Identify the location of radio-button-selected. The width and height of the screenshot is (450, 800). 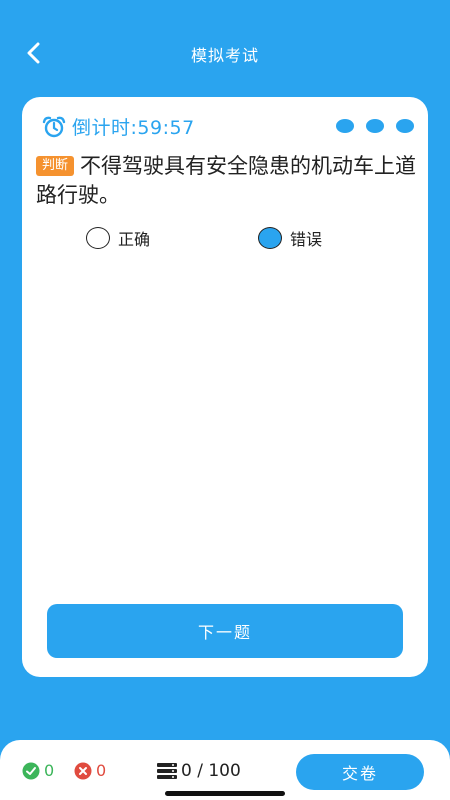
(270, 238).